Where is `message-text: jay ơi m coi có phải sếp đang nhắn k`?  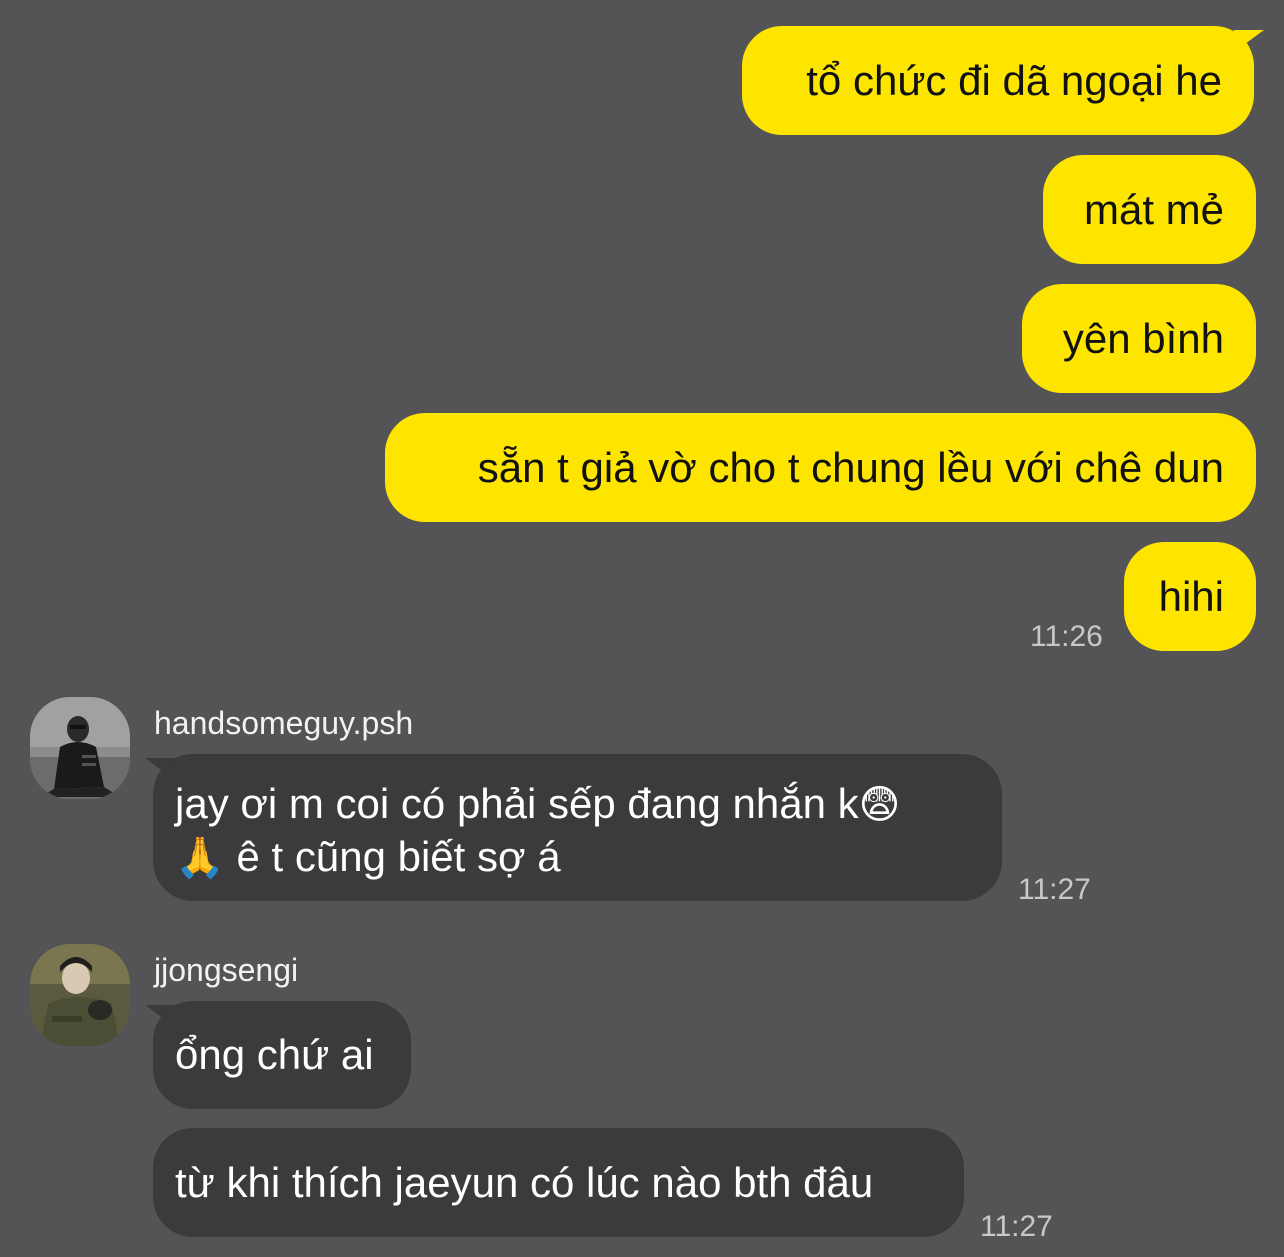
message-text: jay ơi m coi có phải sếp đang nhắn k is located at coordinates (517, 803).